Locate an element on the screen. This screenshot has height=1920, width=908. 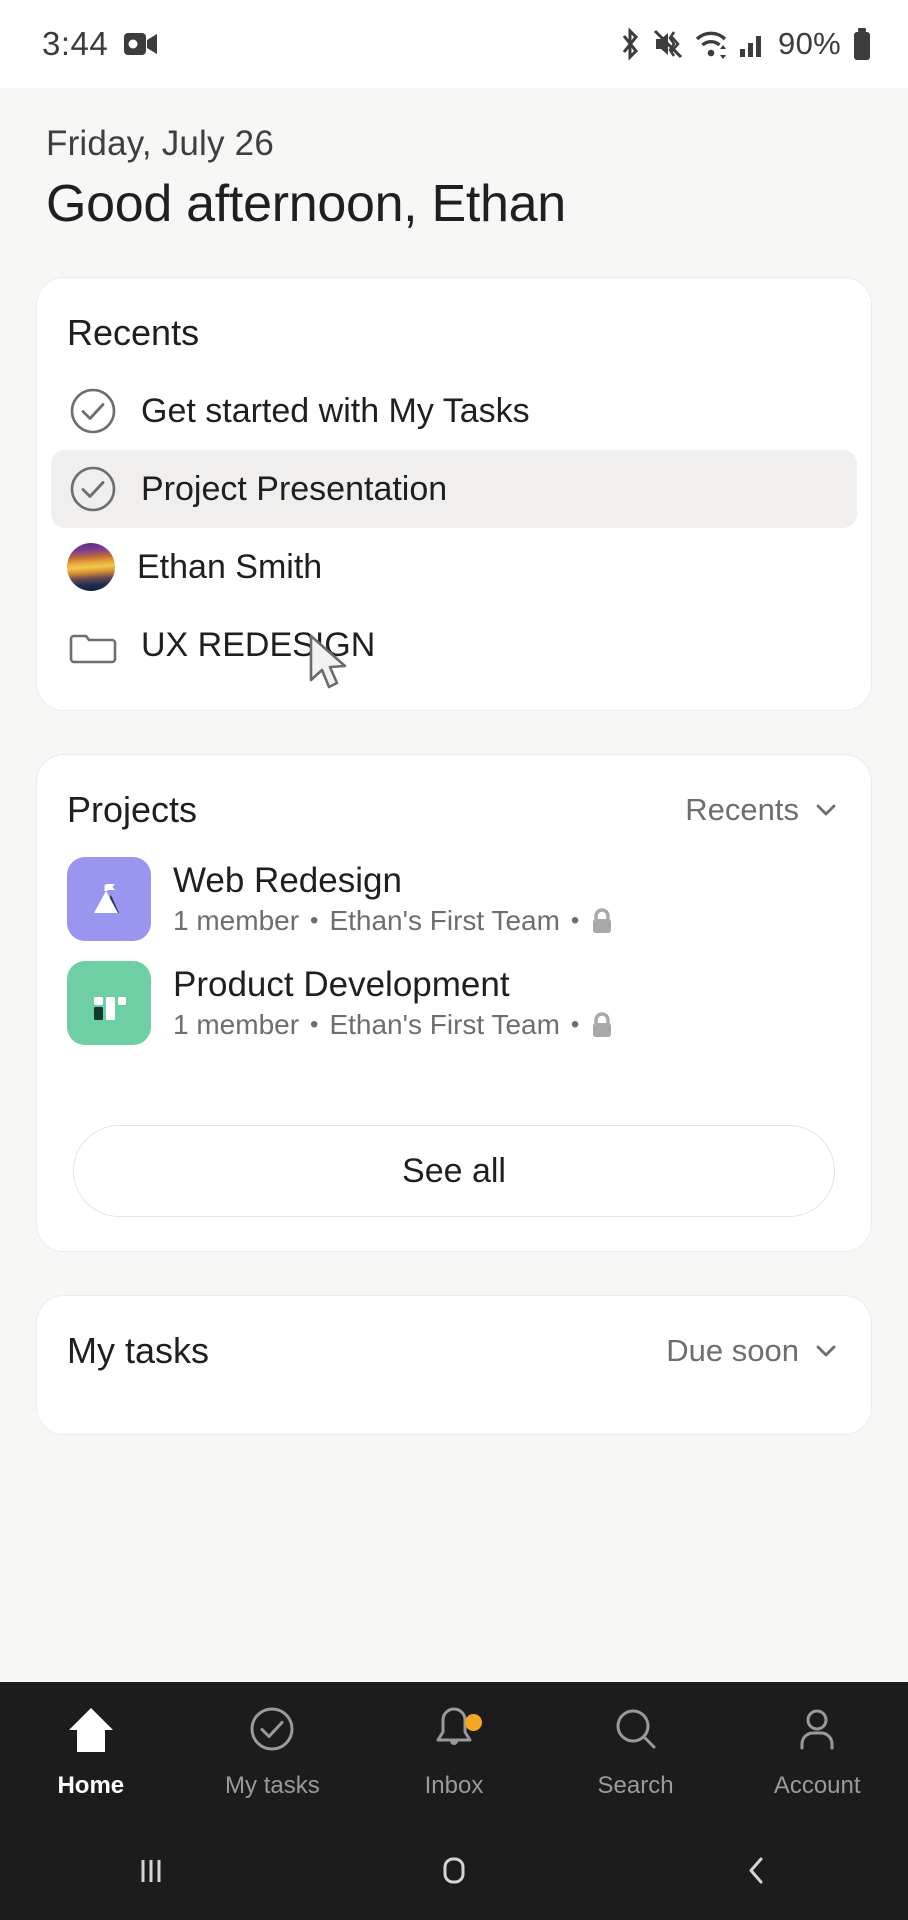
battery-percent-label: 90% is located at coordinates (809, 43).